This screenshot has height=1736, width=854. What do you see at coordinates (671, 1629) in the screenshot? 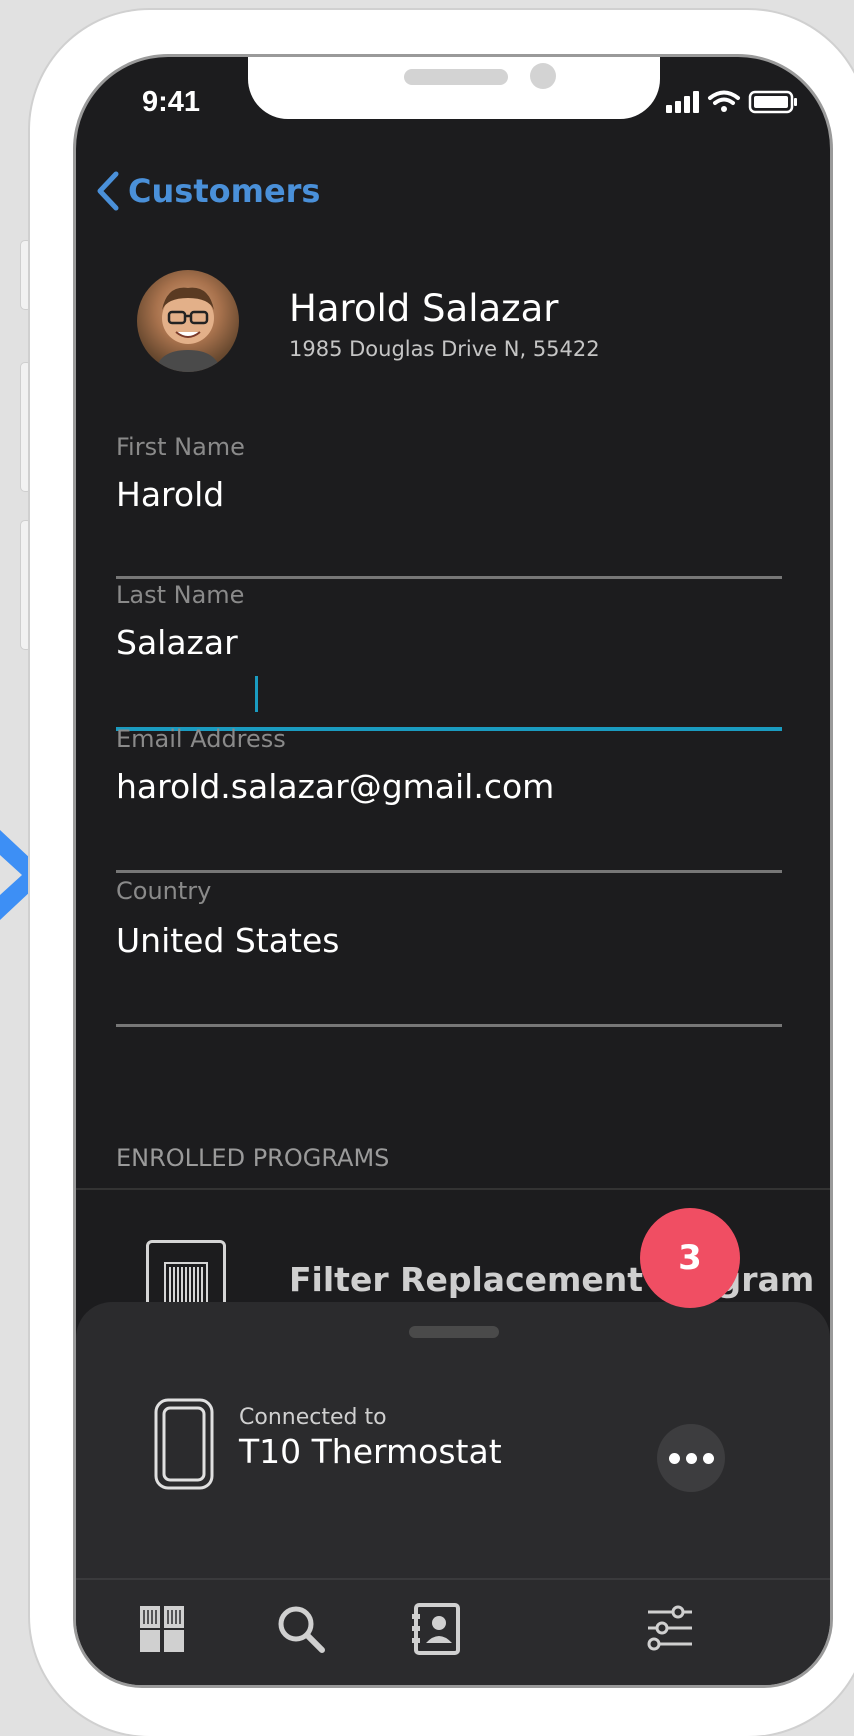
I see `settings-sliders-icon` at bounding box center [671, 1629].